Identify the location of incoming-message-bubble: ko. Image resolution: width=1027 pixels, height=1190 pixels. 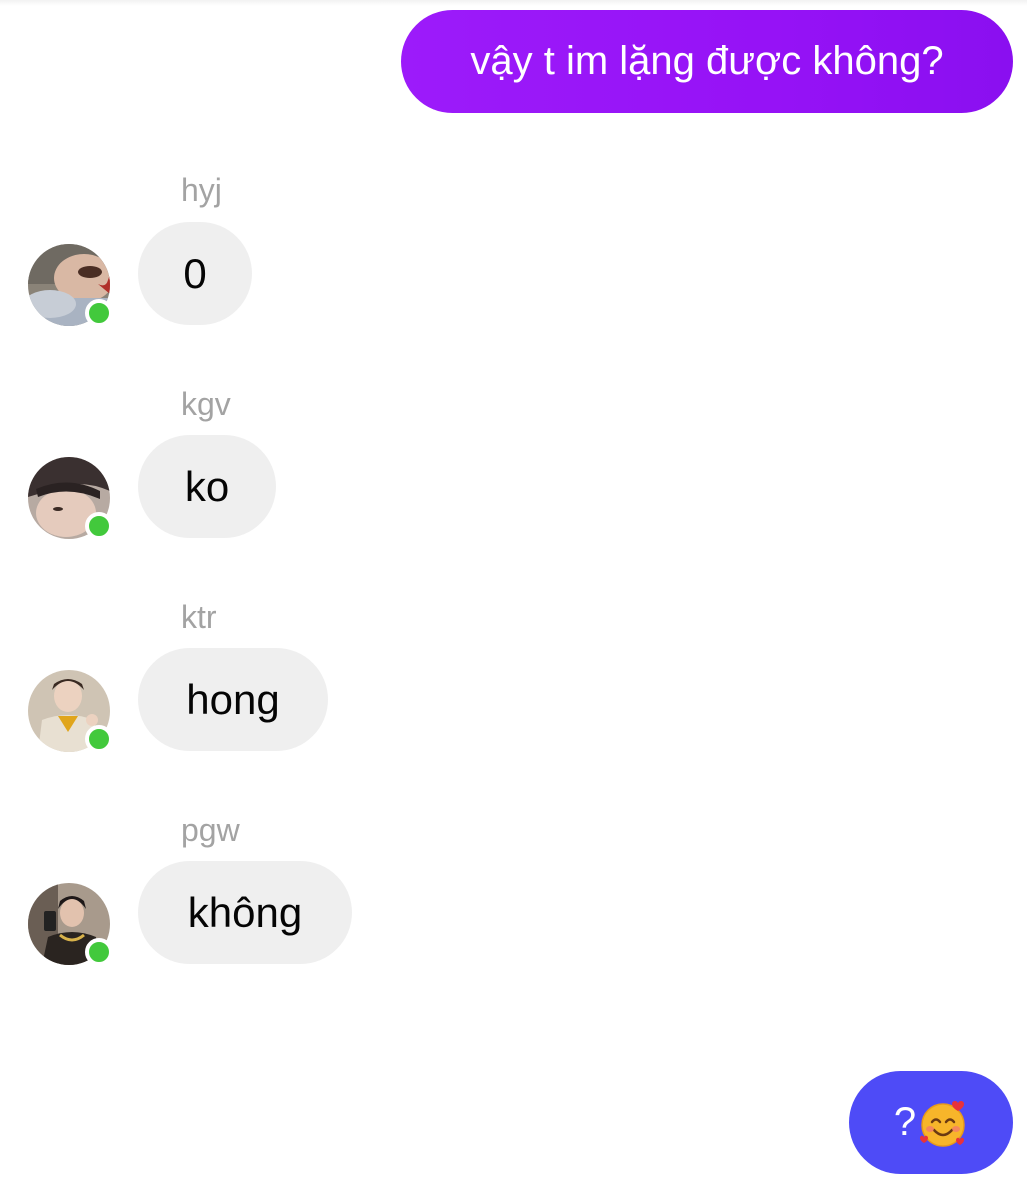
(207, 486).